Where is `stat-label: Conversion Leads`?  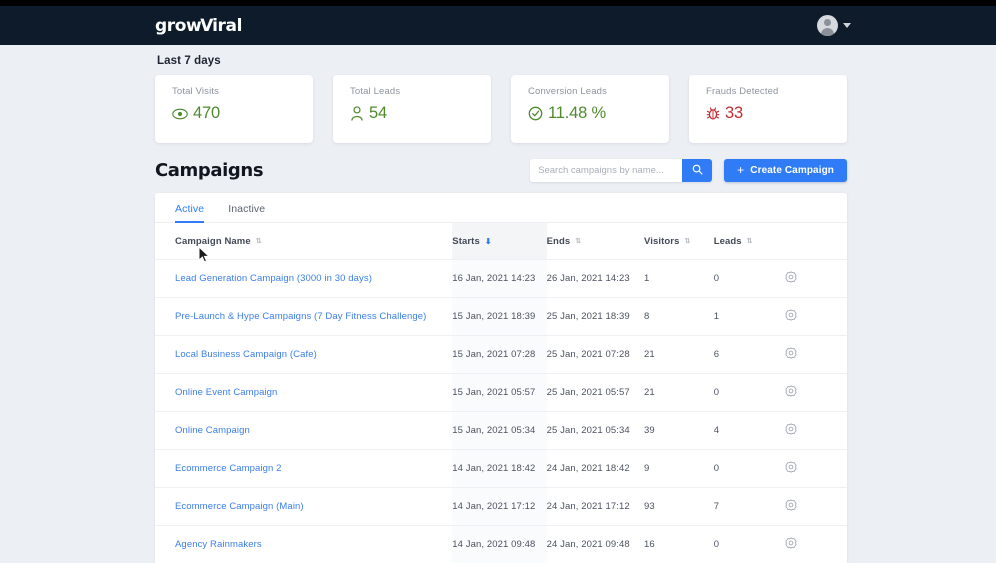 stat-label: Conversion Leads is located at coordinates (567, 91).